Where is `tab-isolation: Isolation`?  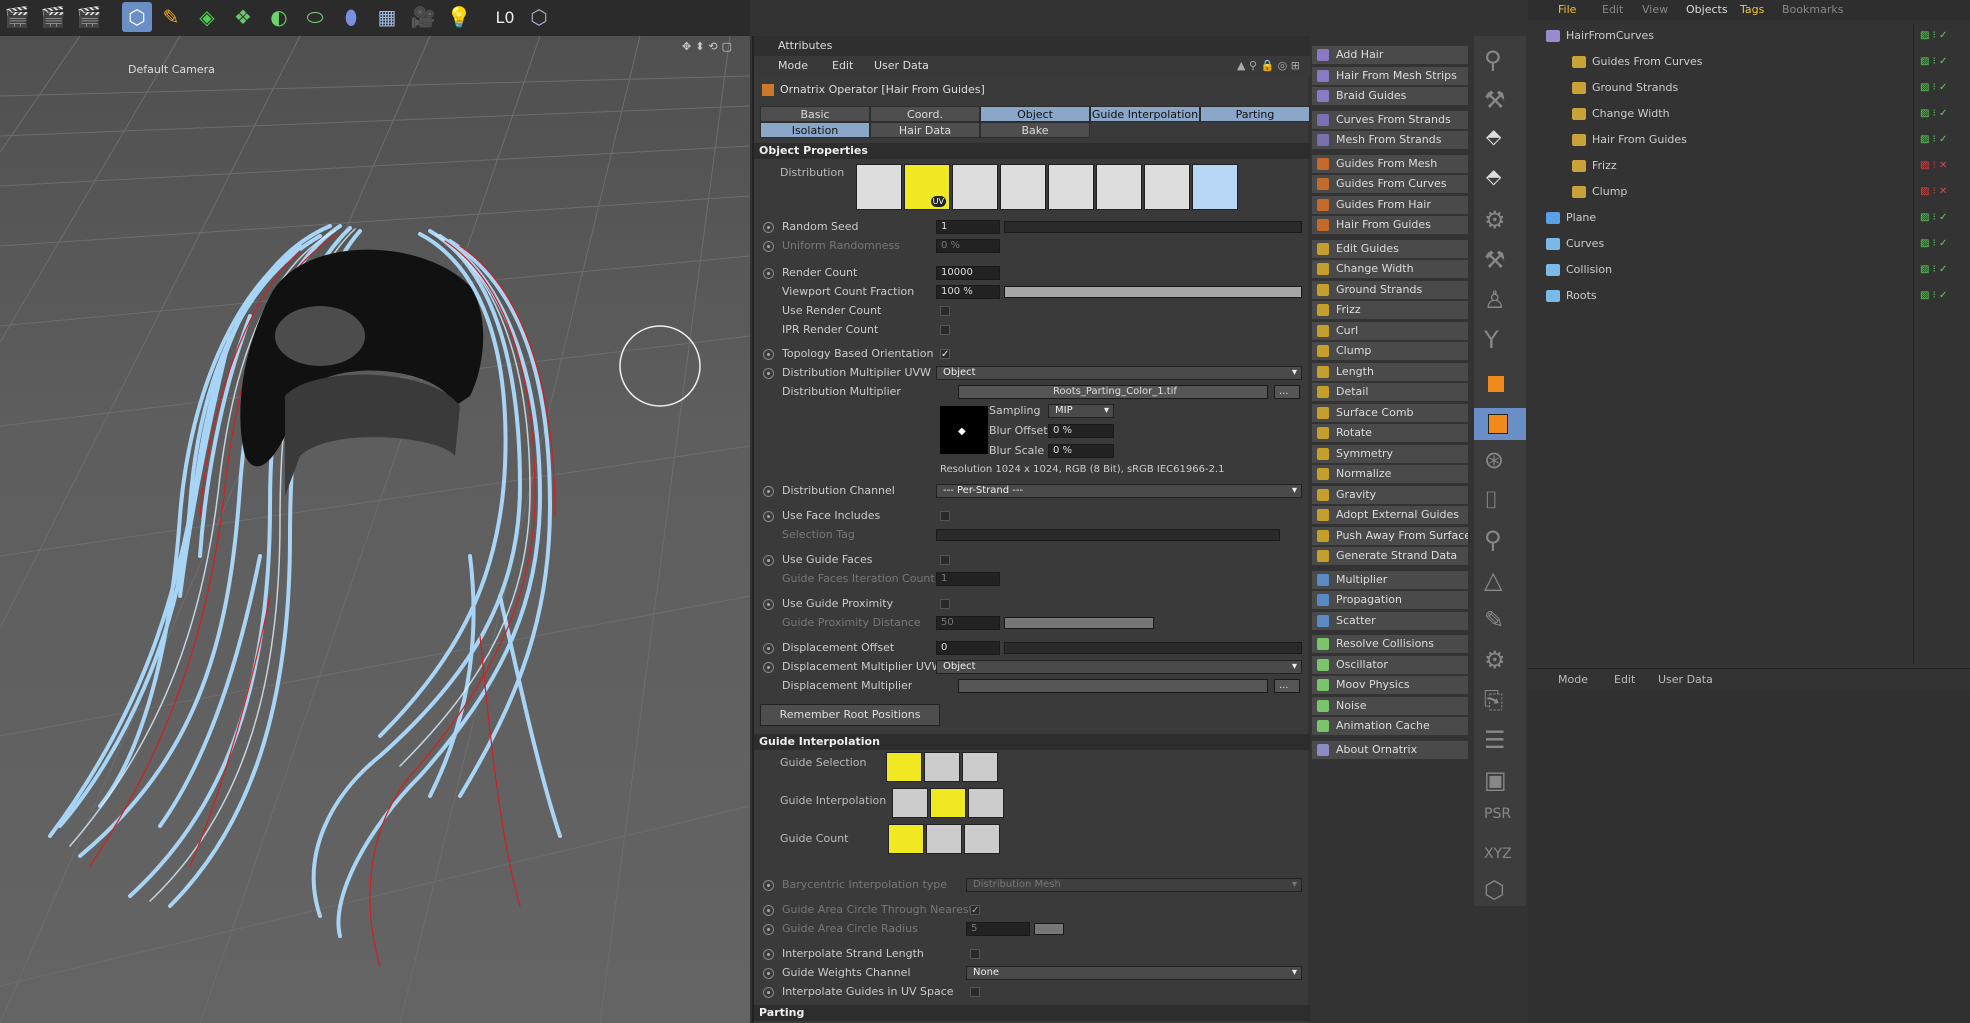
tab-isolation: Isolation is located at coordinates (815, 130).